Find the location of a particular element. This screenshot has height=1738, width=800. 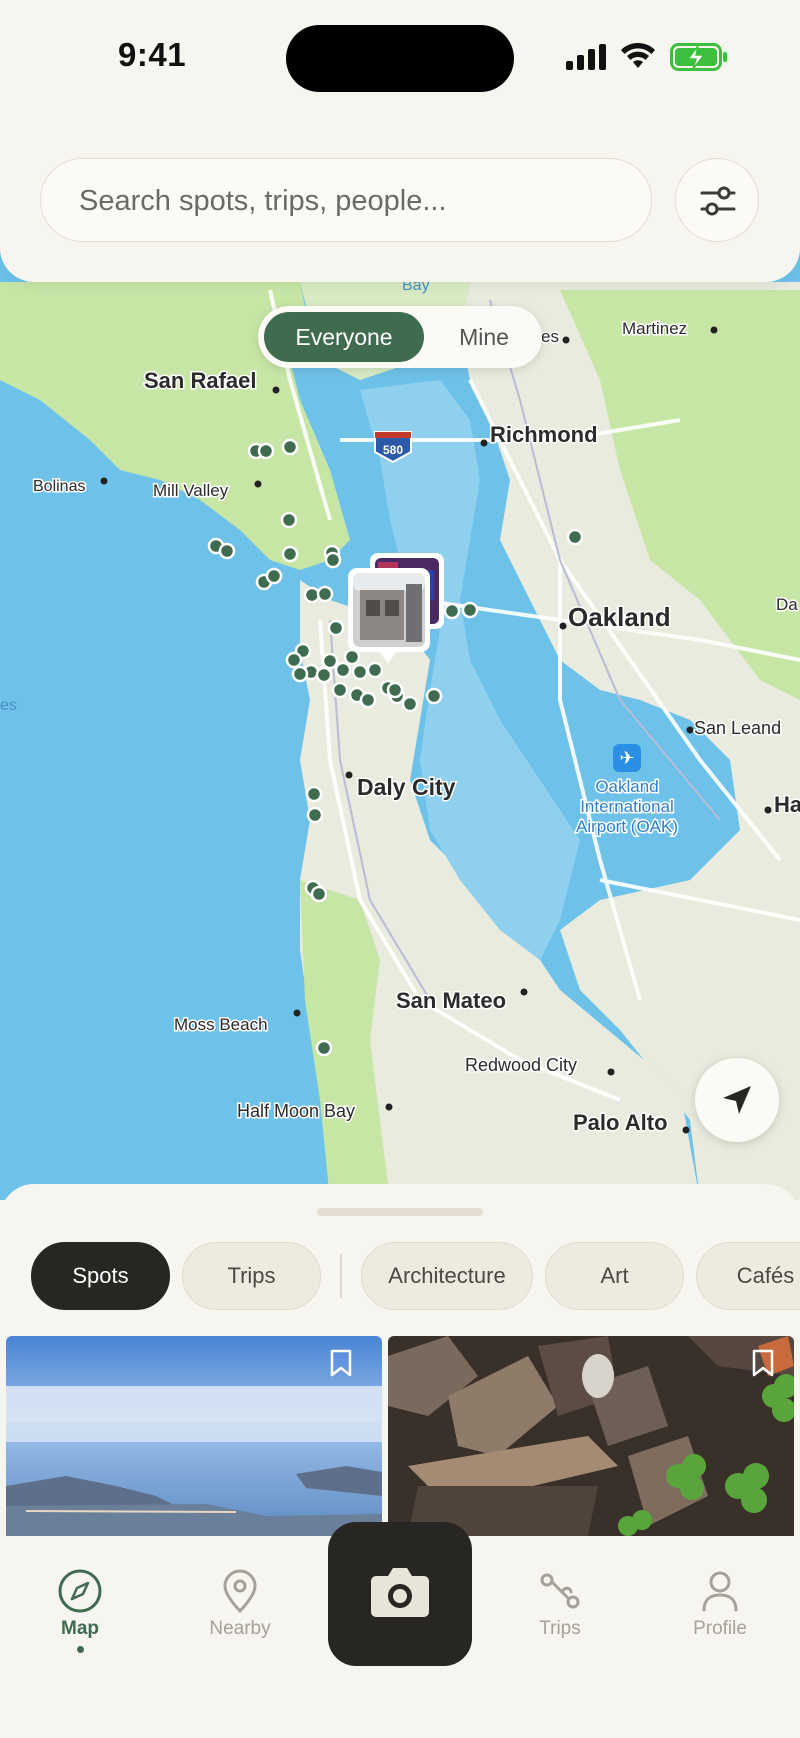

label-san-mateo: San Mateo is located at coordinates (451, 1000).